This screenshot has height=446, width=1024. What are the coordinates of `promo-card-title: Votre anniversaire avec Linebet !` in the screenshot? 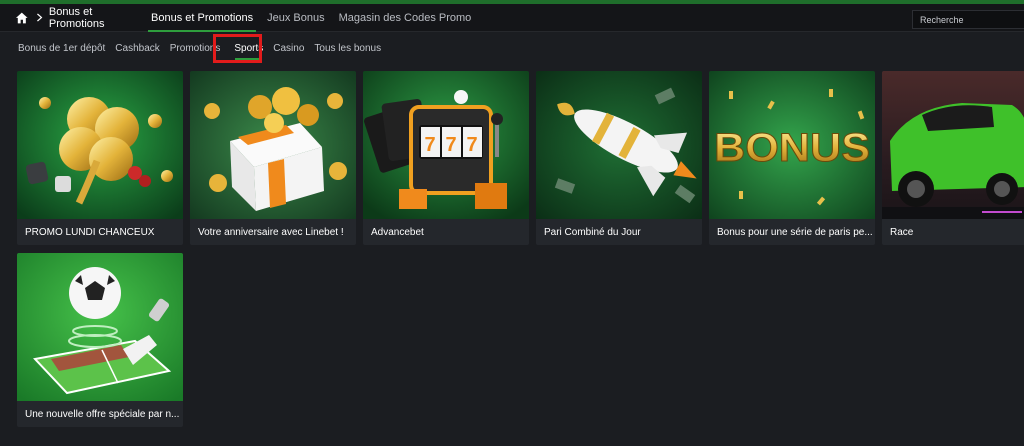 It's located at (271, 232).